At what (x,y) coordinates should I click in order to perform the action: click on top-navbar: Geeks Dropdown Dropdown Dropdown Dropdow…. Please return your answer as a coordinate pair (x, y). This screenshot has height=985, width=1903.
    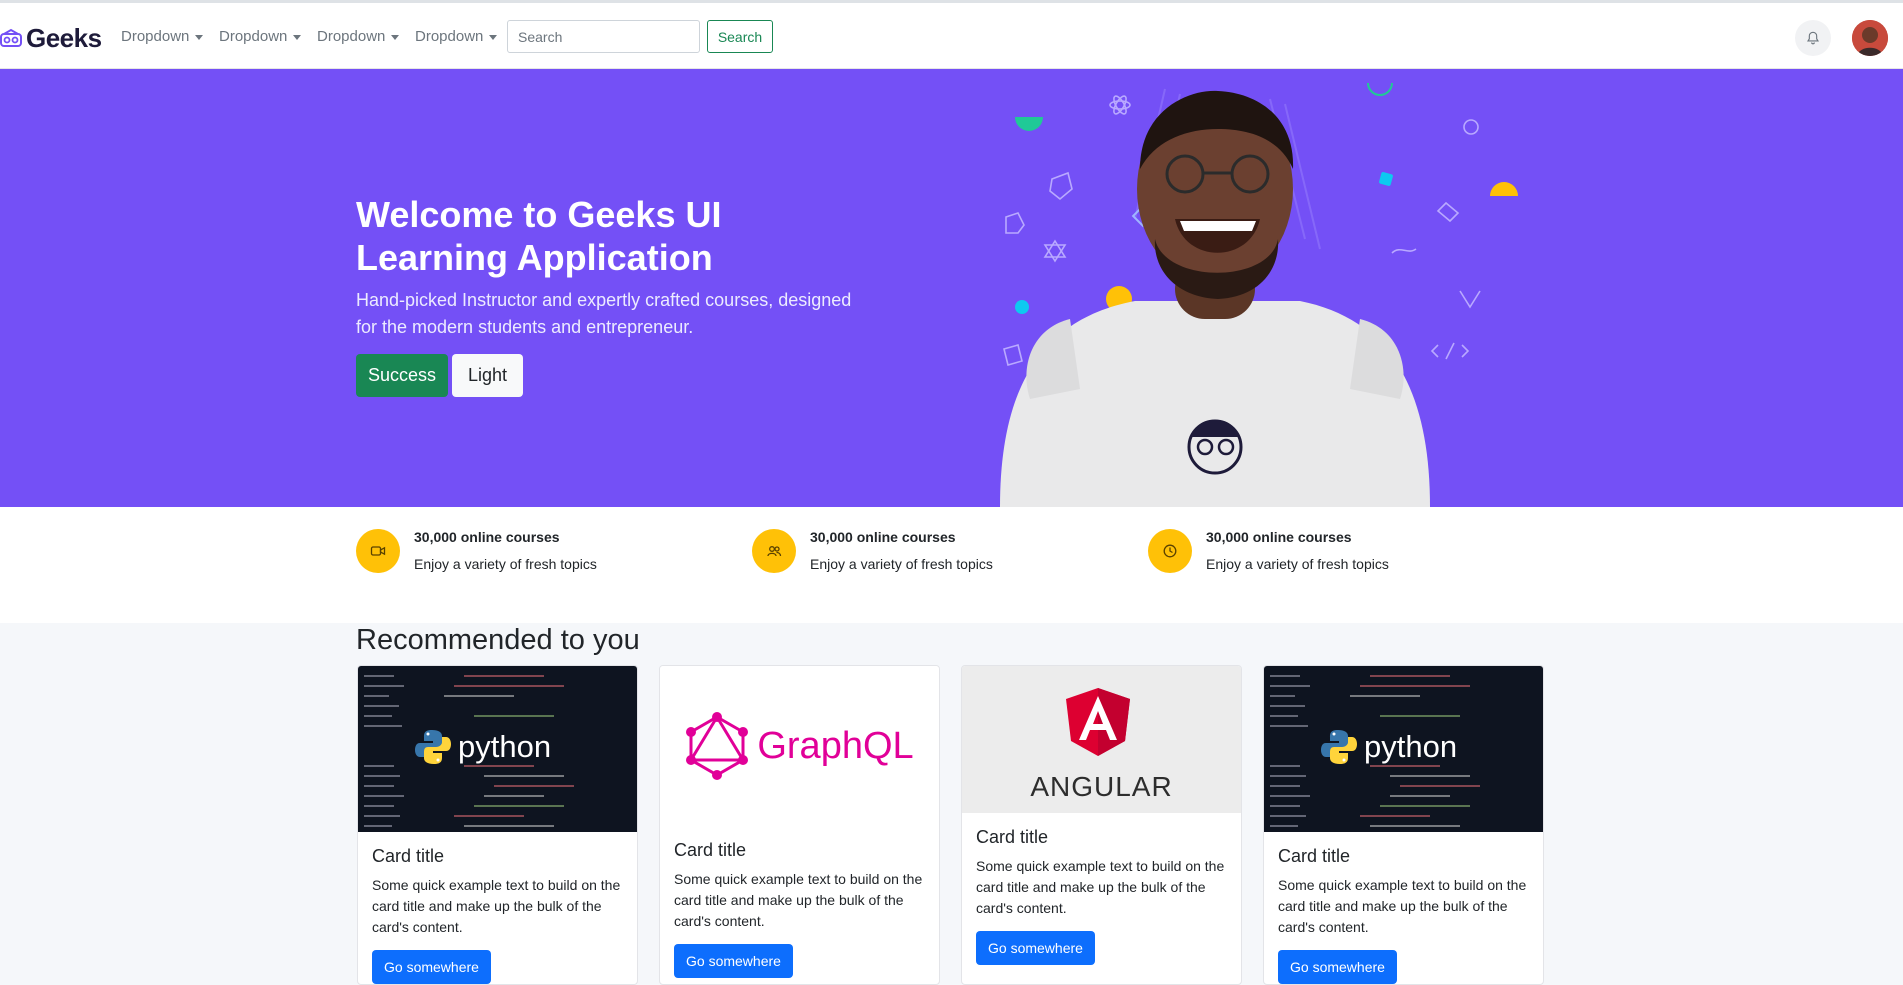
    Looking at the image, I should click on (951, 36).